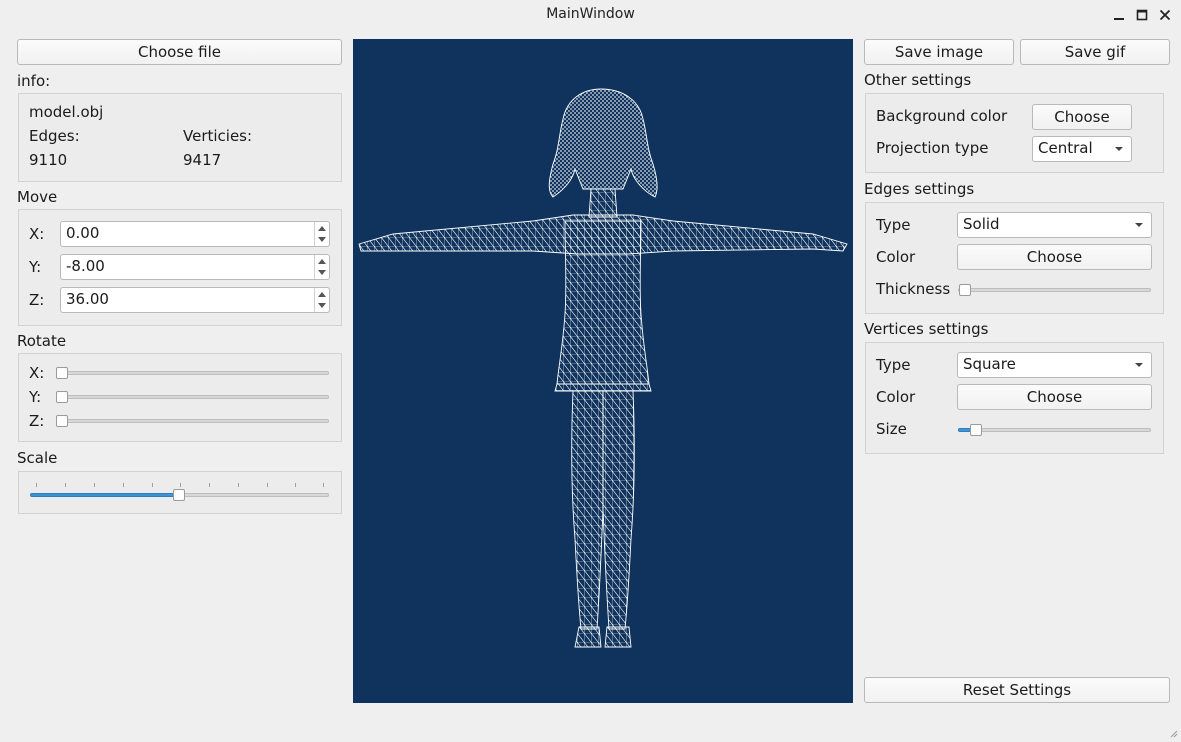  What do you see at coordinates (989, 364) in the screenshot?
I see `vertices-type-value: Square` at bounding box center [989, 364].